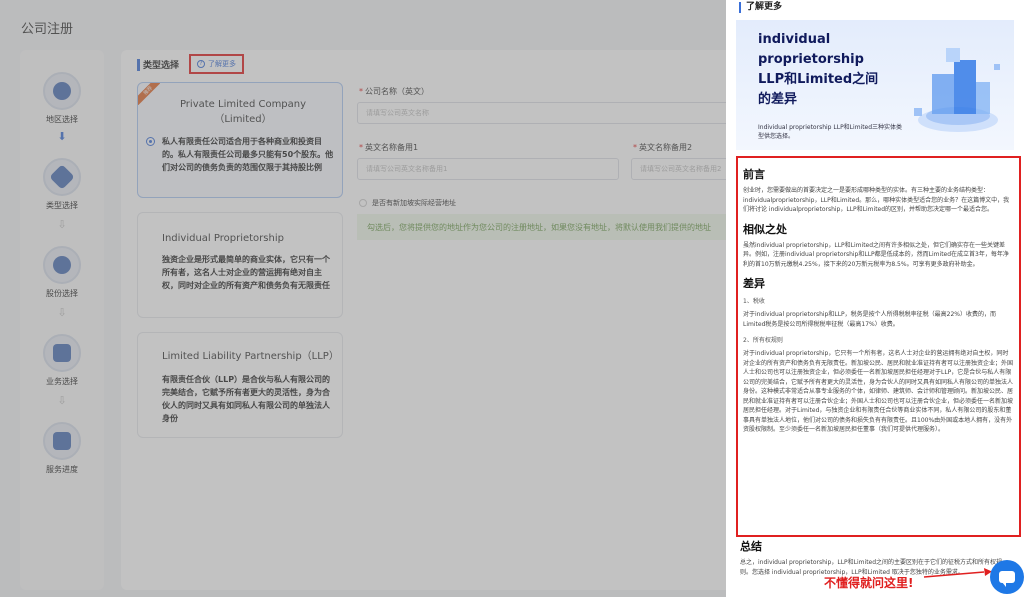  What do you see at coordinates (751, 546) in the screenshot?
I see `summary-heading: 总结` at bounding box center [751, 546].